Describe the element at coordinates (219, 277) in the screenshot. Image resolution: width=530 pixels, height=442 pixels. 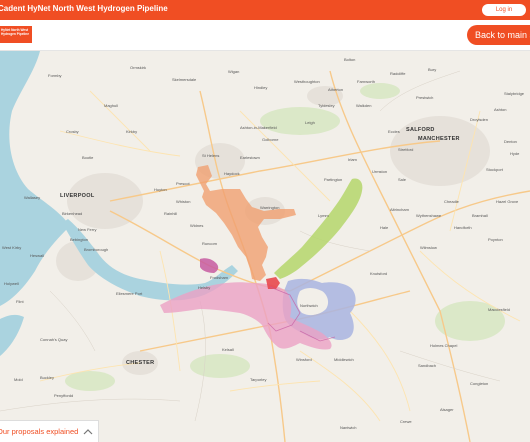
I see `town-label: Frodsham` at that location.